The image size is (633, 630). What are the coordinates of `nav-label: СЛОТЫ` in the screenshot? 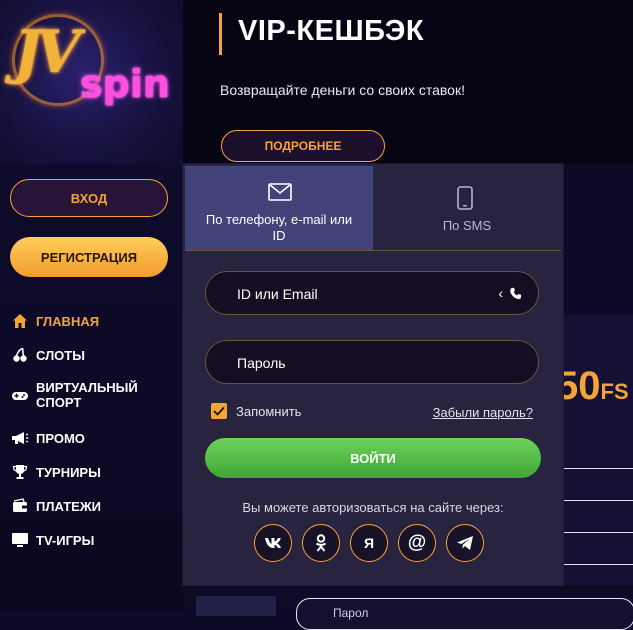 It's located at (60, 355).